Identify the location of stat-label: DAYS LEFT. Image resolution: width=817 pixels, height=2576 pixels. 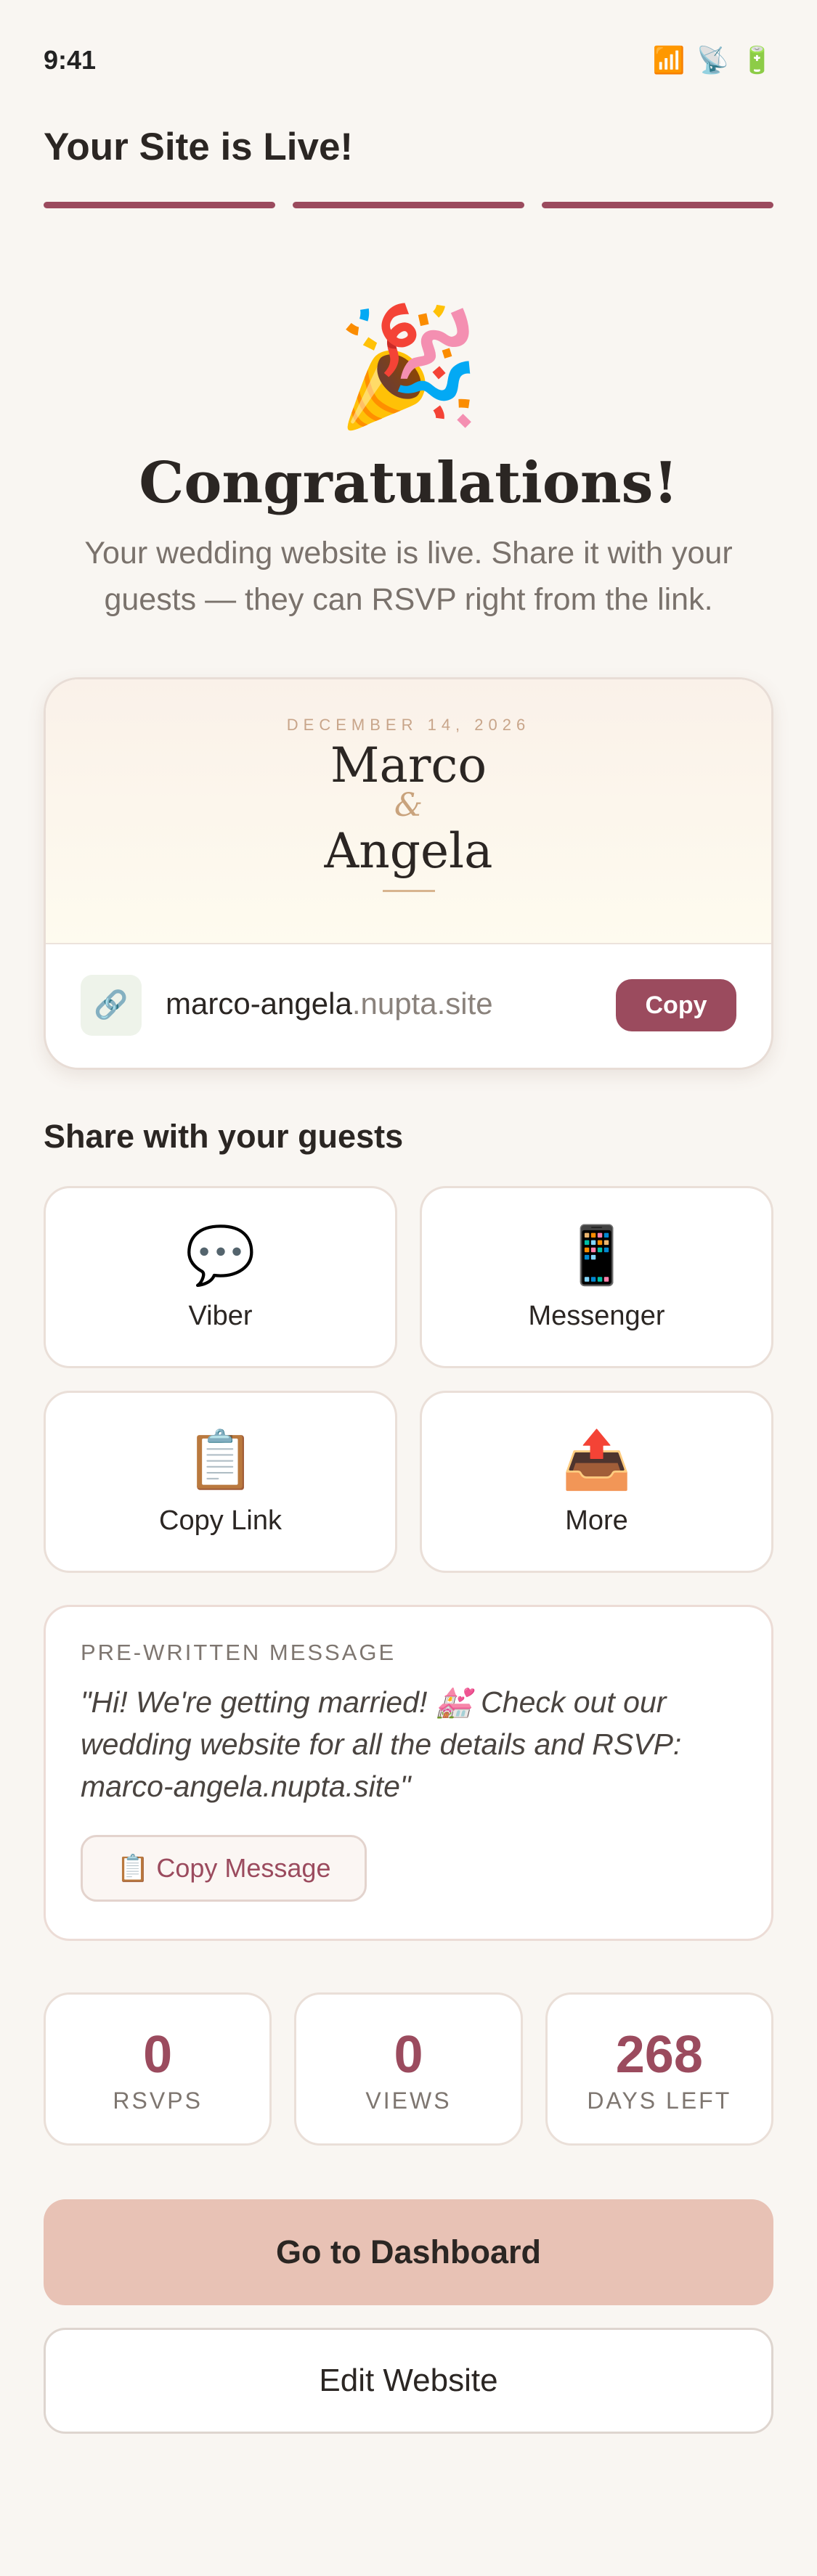
(659, 2101).